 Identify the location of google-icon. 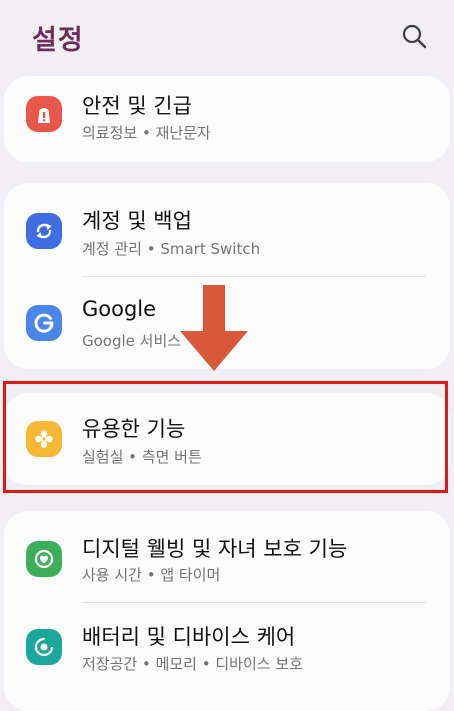
(44, 323).